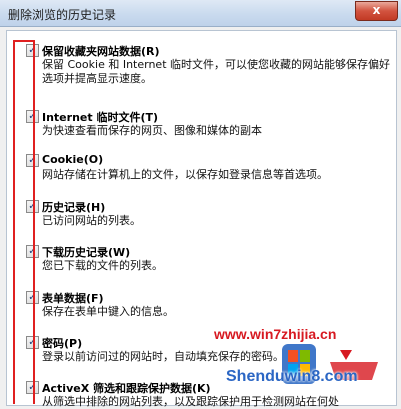 This screenshot has width=401, height=409. I want to click on close-button: x, so click(376, 11).